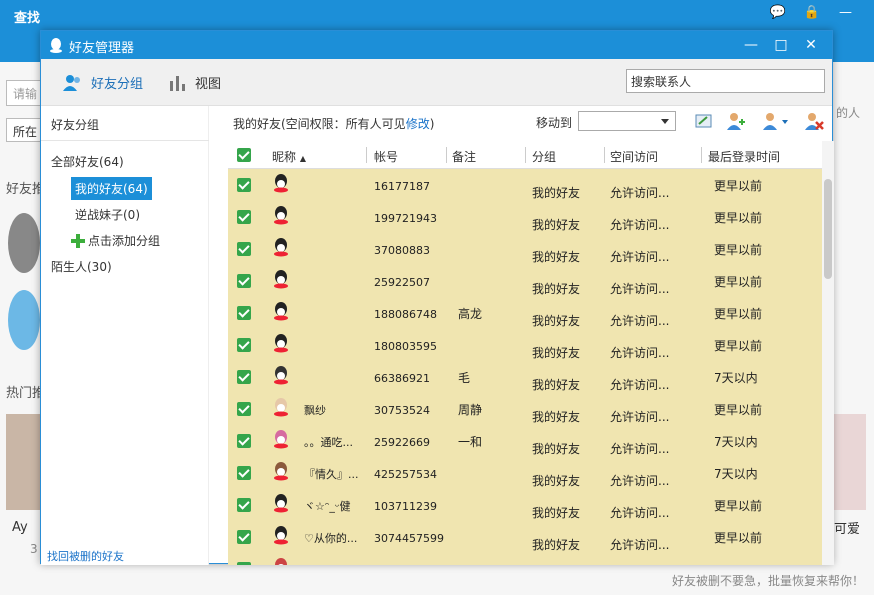 Image resolution: width=874 pixels, height=595 pixels. I want to click on row-remark: 一和, so click(470, 442).